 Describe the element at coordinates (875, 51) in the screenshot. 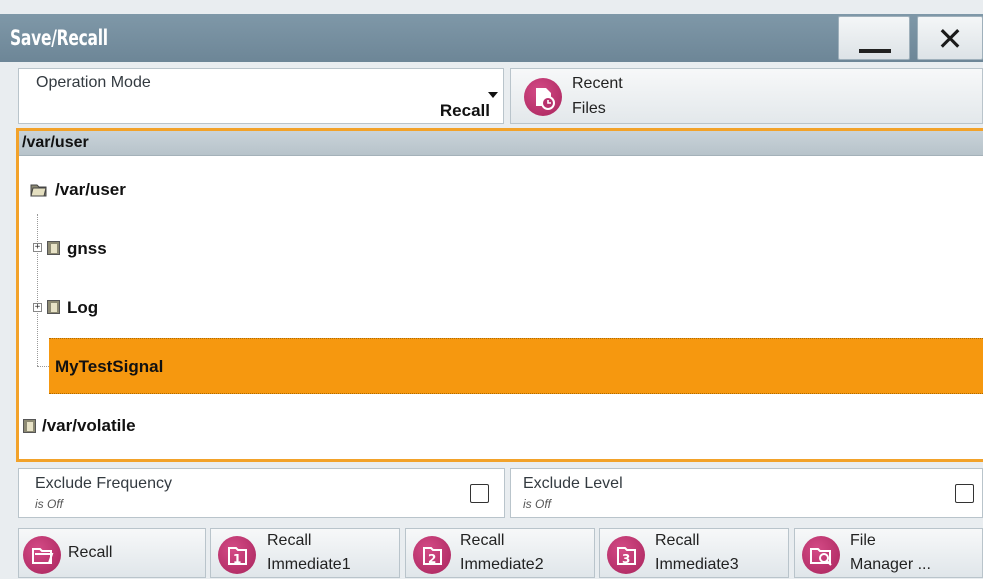

I see `minimize-icon` at that location.